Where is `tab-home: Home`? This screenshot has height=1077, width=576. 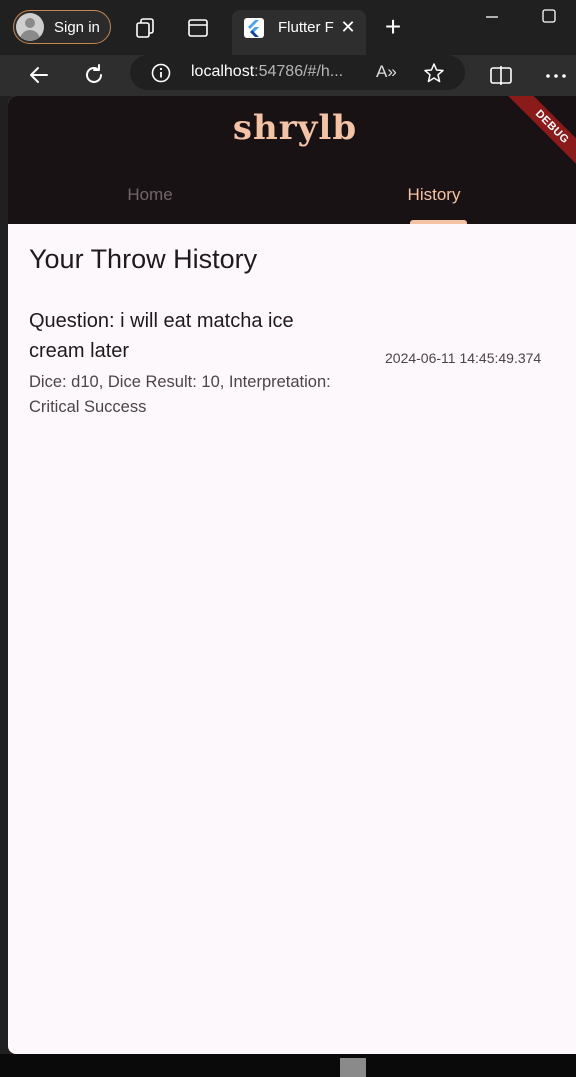
tab-home: Home is located at coordinates (150, 200).